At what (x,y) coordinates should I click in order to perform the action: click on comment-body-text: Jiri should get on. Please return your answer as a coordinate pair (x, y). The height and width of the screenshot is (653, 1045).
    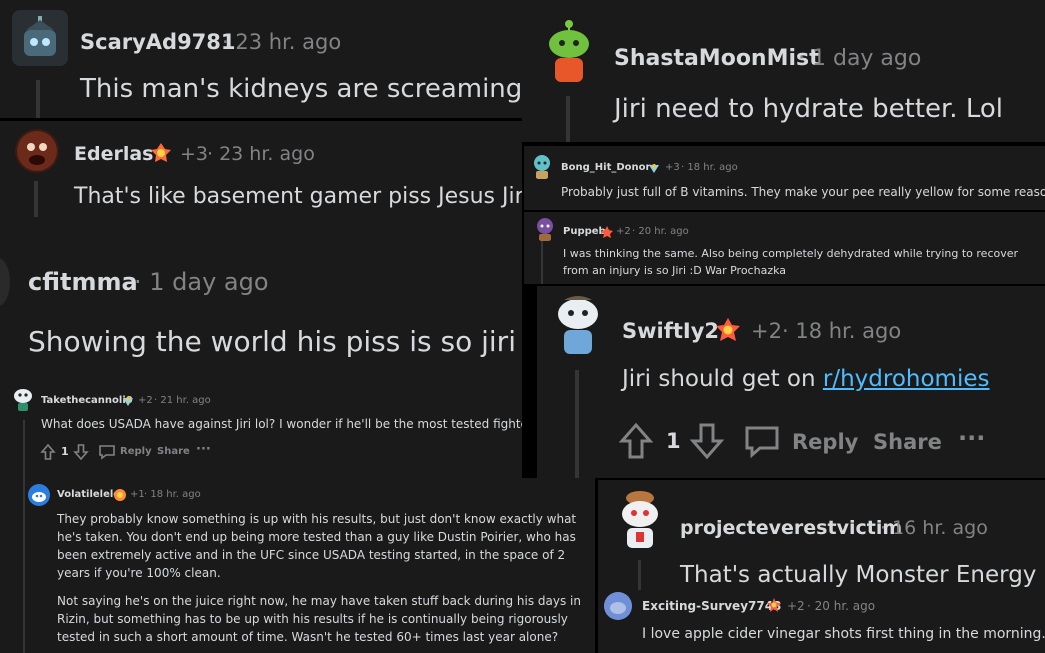
    Looking at the image, I should click on (722, 379).